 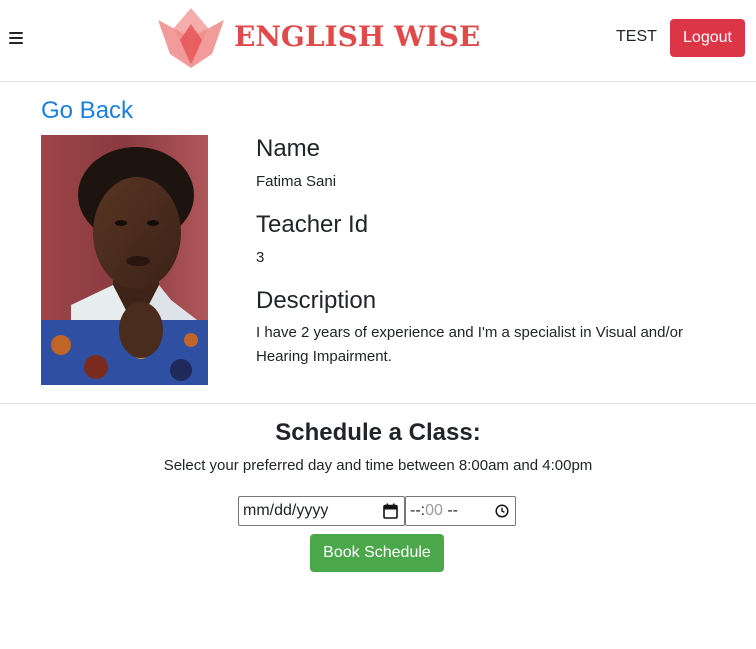 What do you see at coordinates (460, 511) in the screenshot?
I see `time-input: --:00 --` at bounding box center [460, 511].